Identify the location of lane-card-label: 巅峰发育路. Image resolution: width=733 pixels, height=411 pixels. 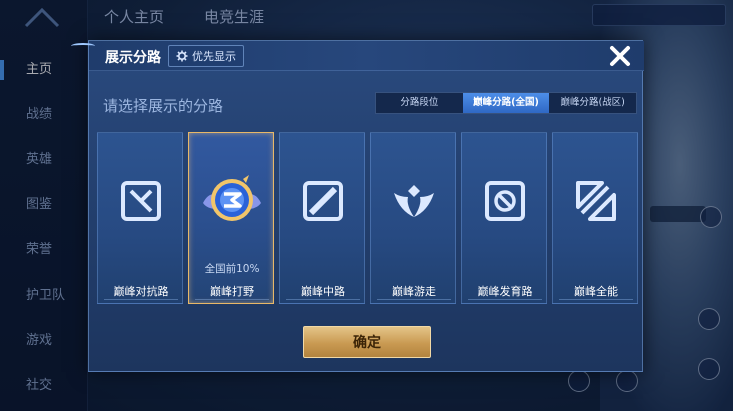
(505, 291).